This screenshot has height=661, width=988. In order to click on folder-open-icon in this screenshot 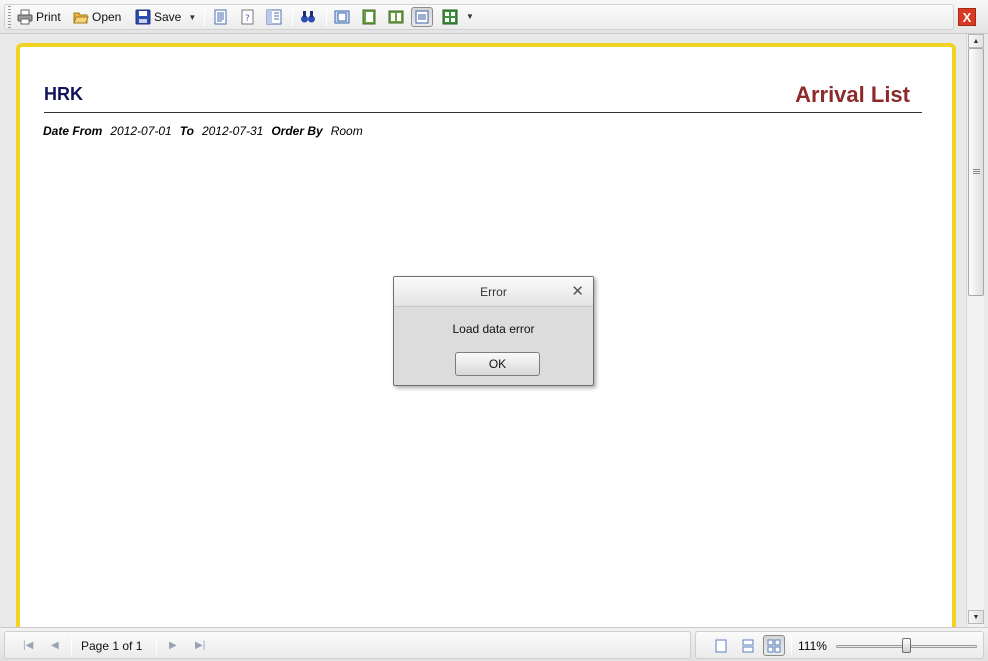, I will do `click(81, 17)`.